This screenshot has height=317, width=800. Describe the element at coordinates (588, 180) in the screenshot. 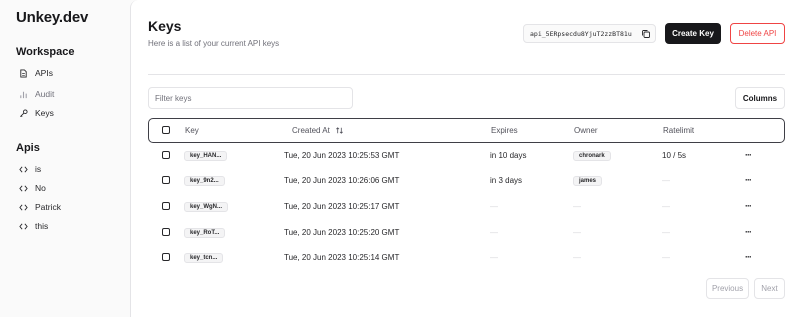

I see `owner-badge: james` at that location.